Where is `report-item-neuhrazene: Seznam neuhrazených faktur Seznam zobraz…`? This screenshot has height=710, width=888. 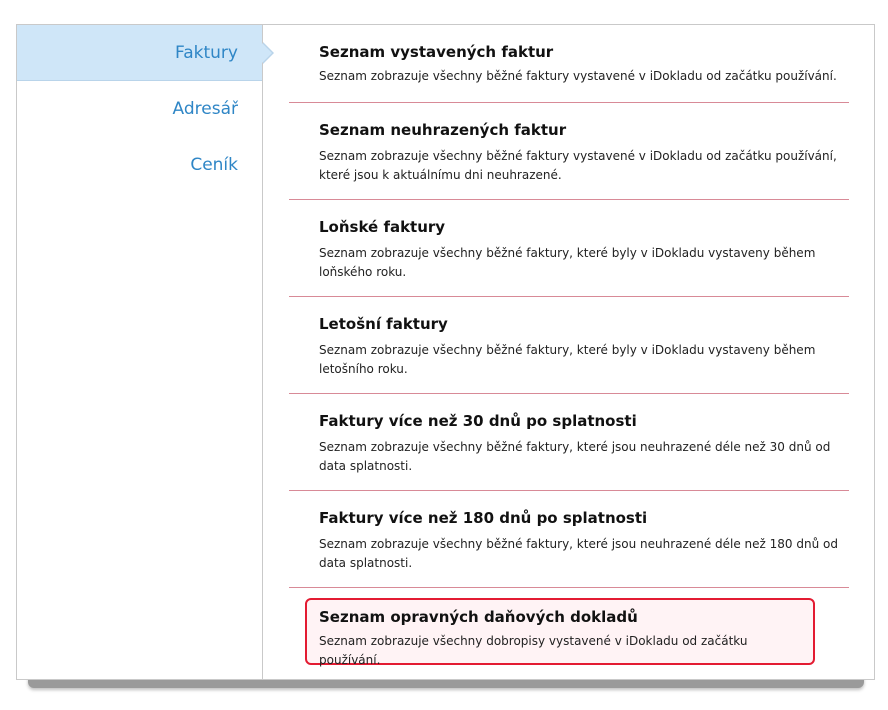
report-item-neuhrazene: Seznam neuhrazených faktur Seznam zobraz… is located at coordinates (569, 151).